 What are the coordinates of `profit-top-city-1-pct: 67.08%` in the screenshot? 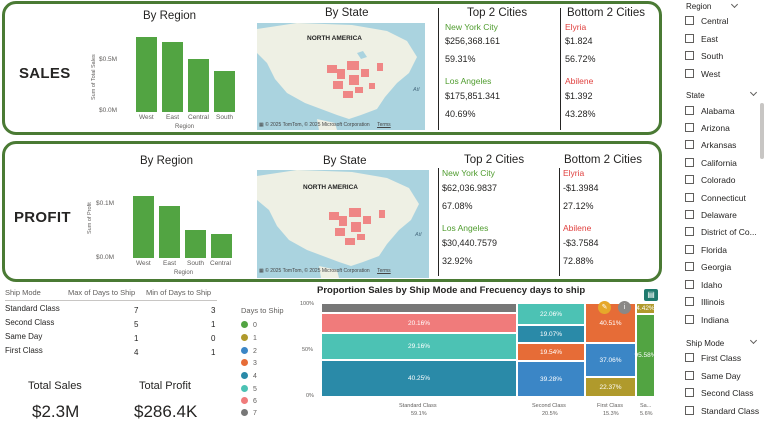 It's located at (457, 206).